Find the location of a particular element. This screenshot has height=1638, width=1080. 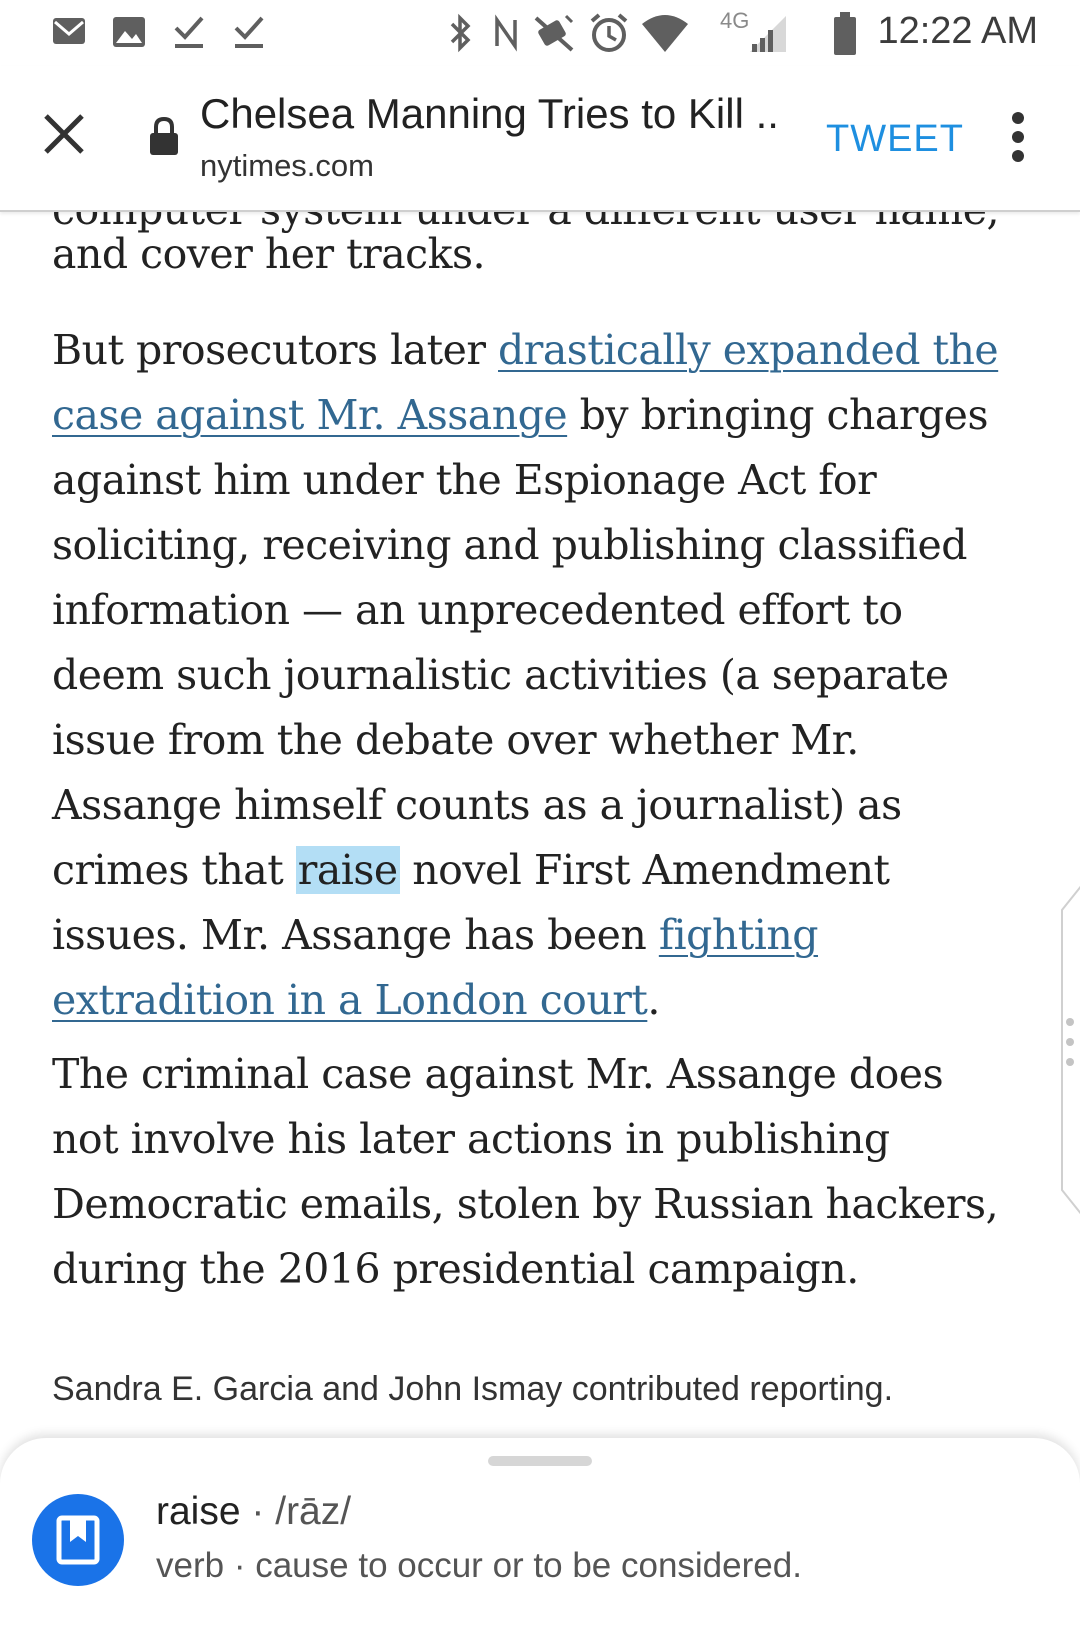

article-link-expanded-case: drastically expanded the is located at coordinates (748, 350).